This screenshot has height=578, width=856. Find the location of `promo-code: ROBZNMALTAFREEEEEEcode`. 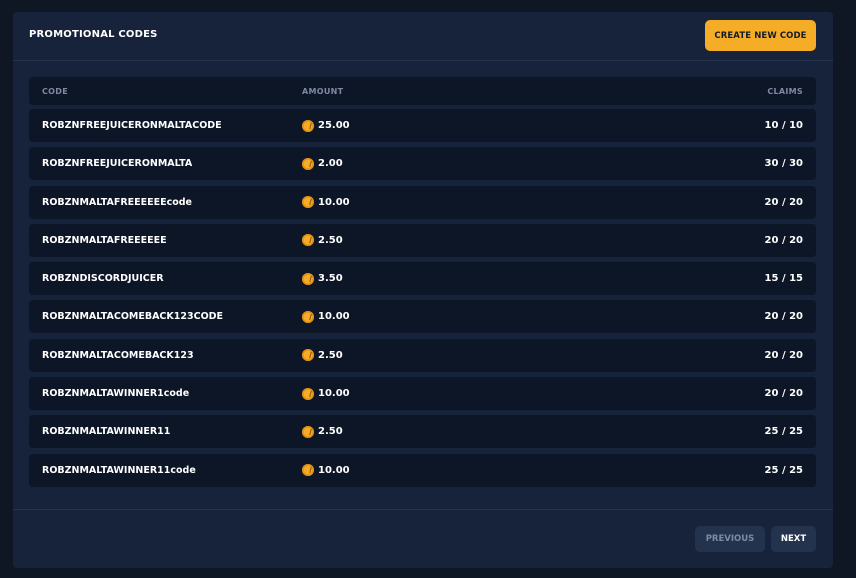

promo-code: ROBZNMALTAFREEEEEEcode is located at coordinates (117, 202).